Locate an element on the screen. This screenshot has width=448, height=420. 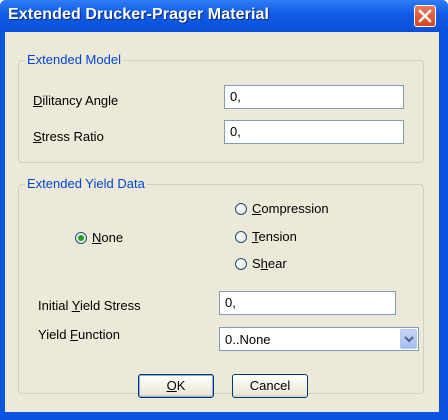
radio-tension-label: Tension is located at coordinates (274, 236).